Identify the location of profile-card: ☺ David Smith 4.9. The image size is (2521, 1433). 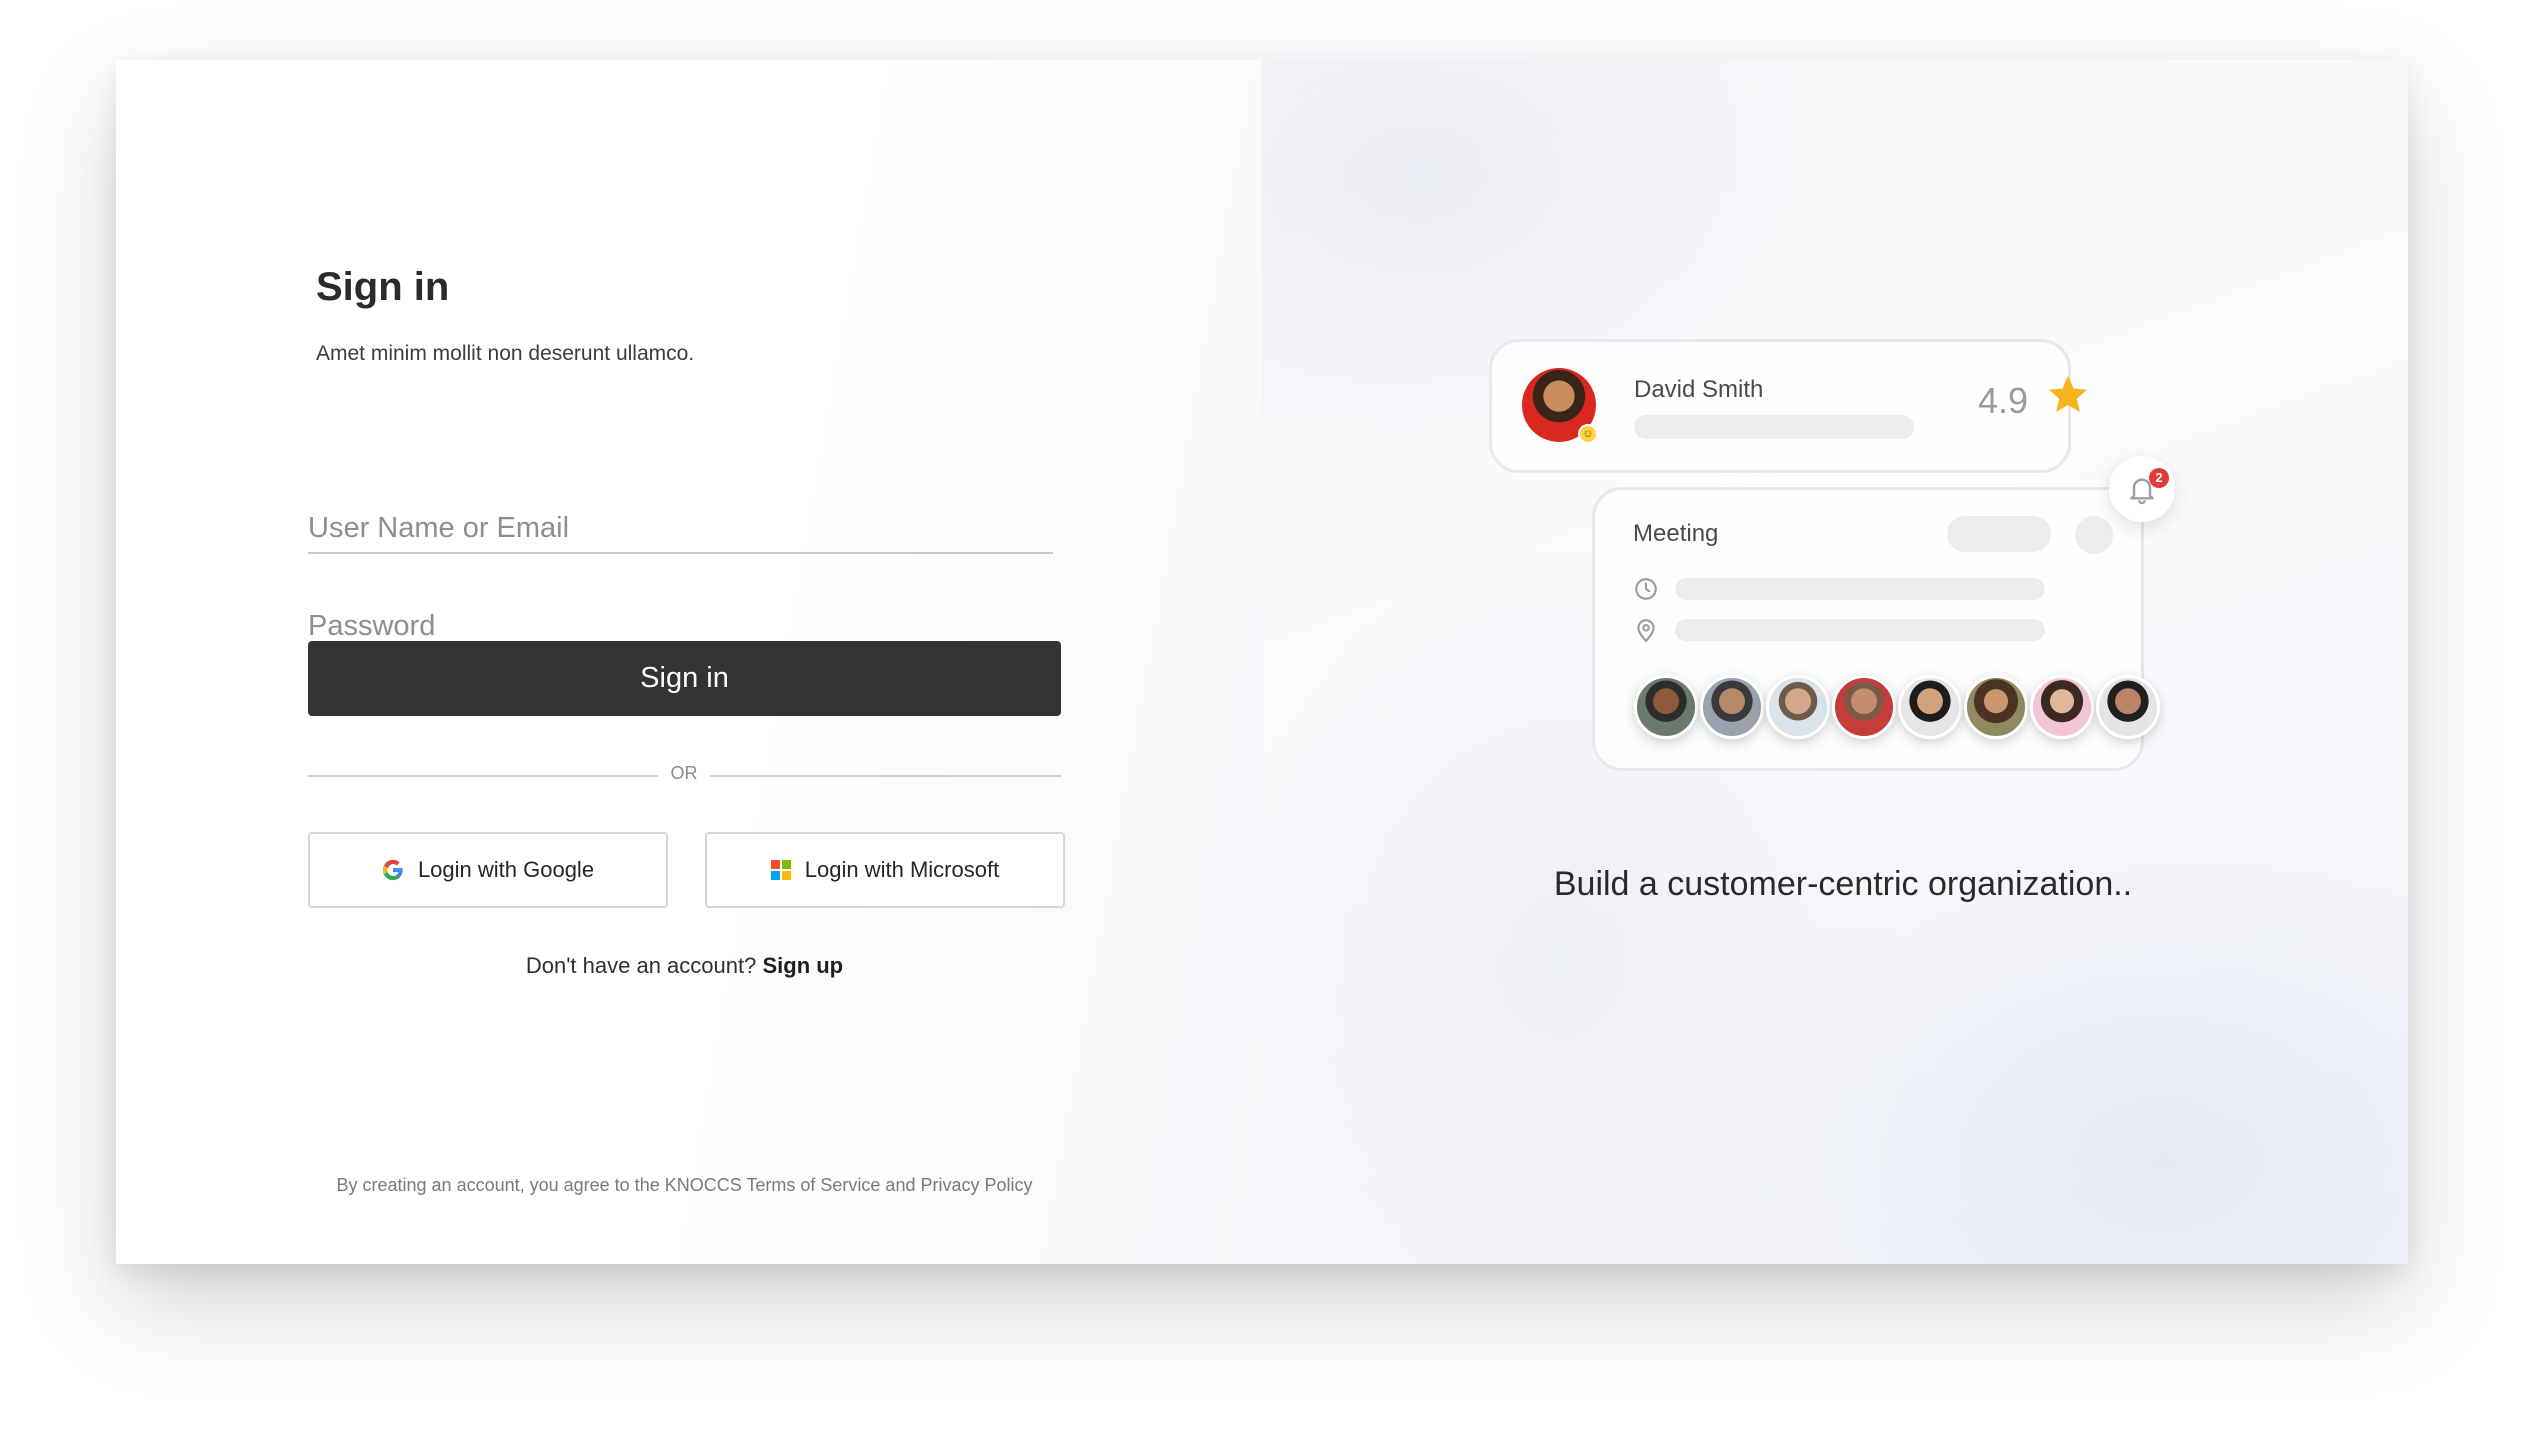
(1788, 406).